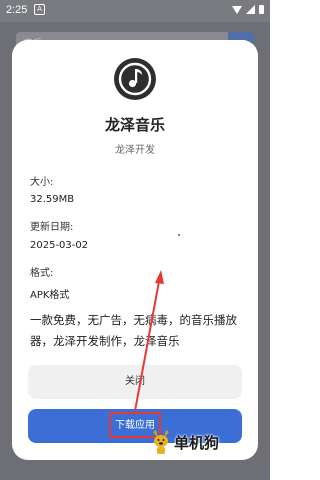 This screenshot has height=480, width=320. What do you see at coordinates (161, 442) in the screenshot?
I see `dog-mascot-icon` at bounding box center [161, 442].